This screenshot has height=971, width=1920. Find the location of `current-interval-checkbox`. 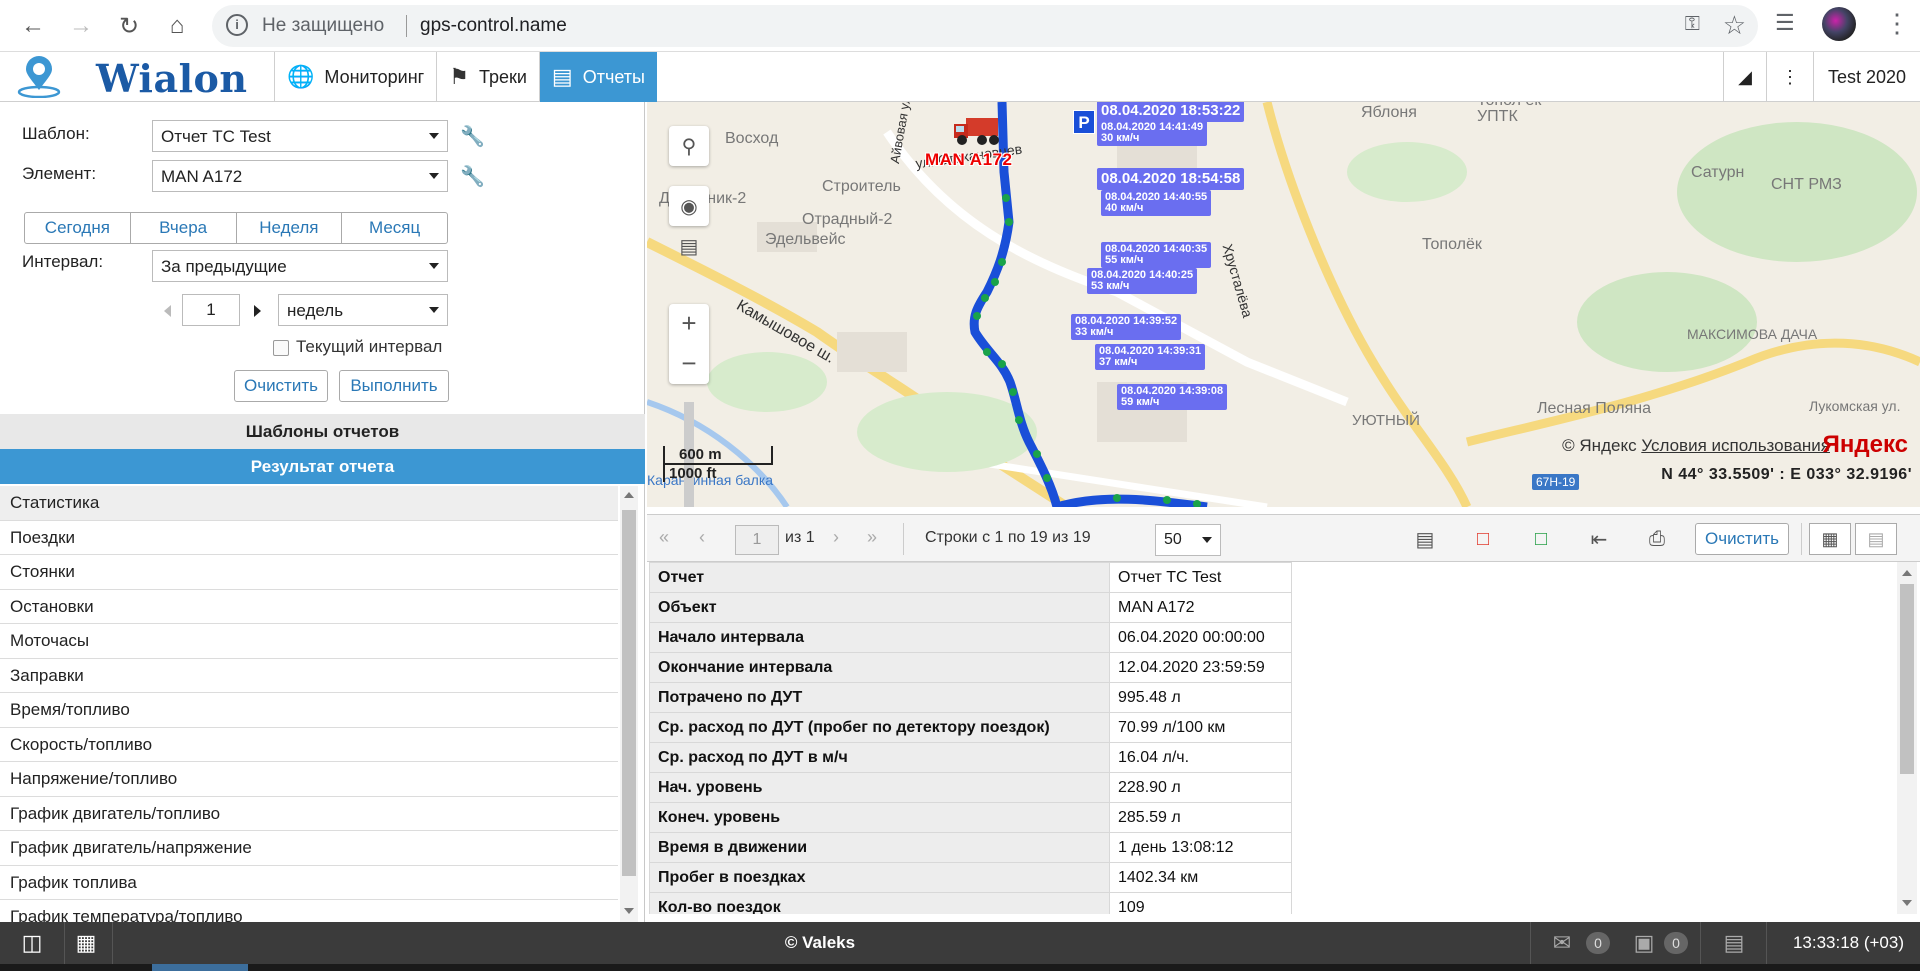

current-interval-checkbox is located at coordinates (281, 348).